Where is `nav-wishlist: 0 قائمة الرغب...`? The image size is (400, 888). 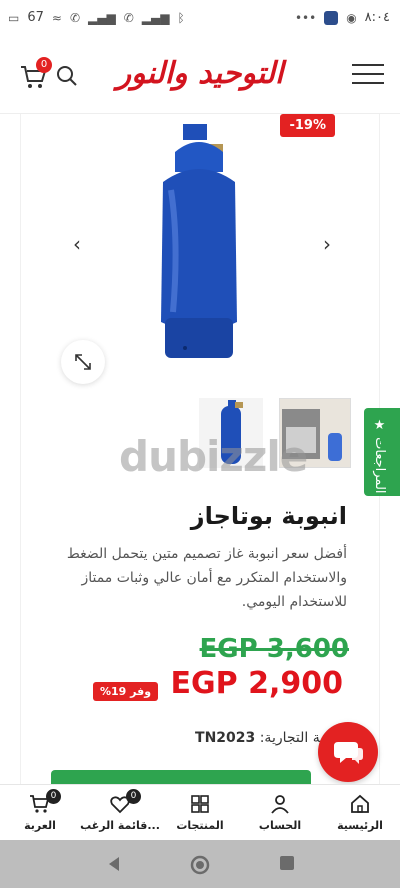 nav-wishlist: 0 قائمة الرغب... is located at coordinates (120, 812).